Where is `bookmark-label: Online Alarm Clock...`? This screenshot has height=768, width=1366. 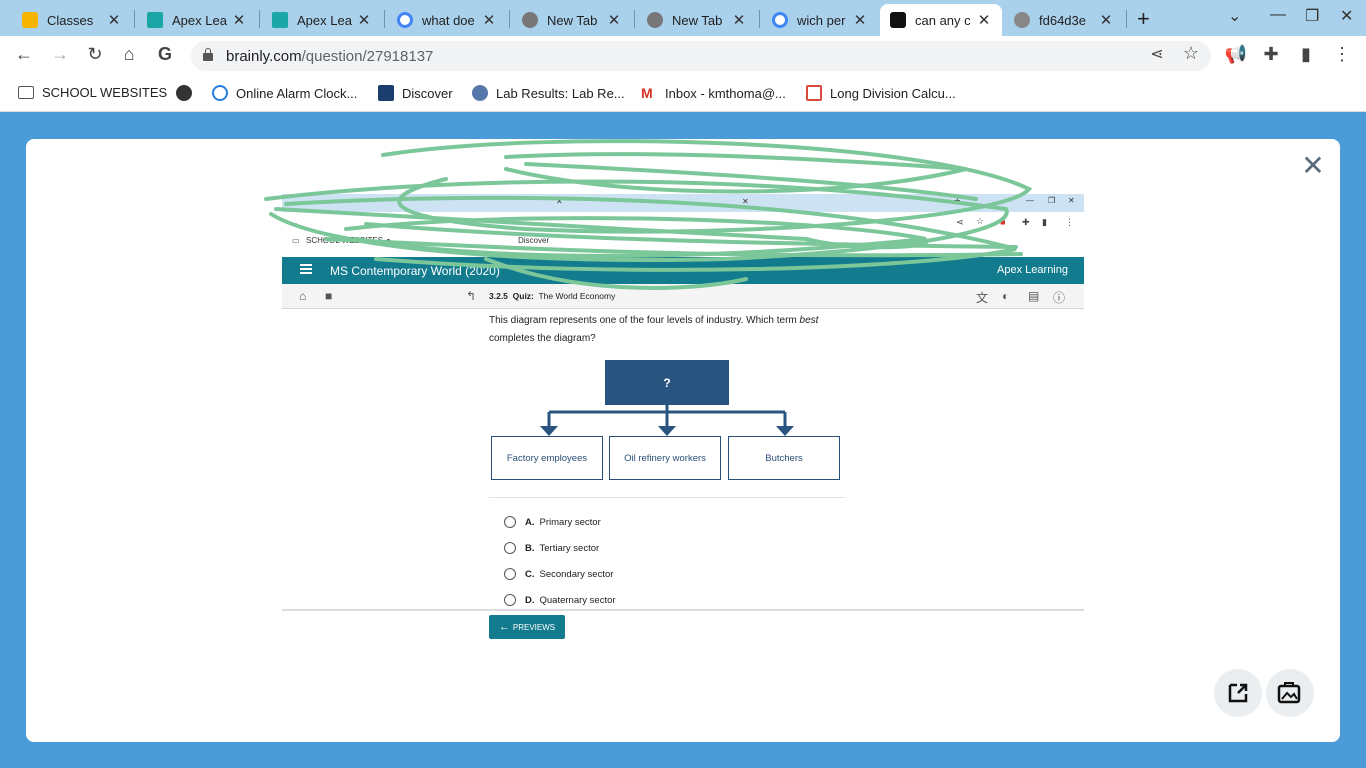 bookmark-label: Online Alarm Clock... is located at coordinates (297, 93).